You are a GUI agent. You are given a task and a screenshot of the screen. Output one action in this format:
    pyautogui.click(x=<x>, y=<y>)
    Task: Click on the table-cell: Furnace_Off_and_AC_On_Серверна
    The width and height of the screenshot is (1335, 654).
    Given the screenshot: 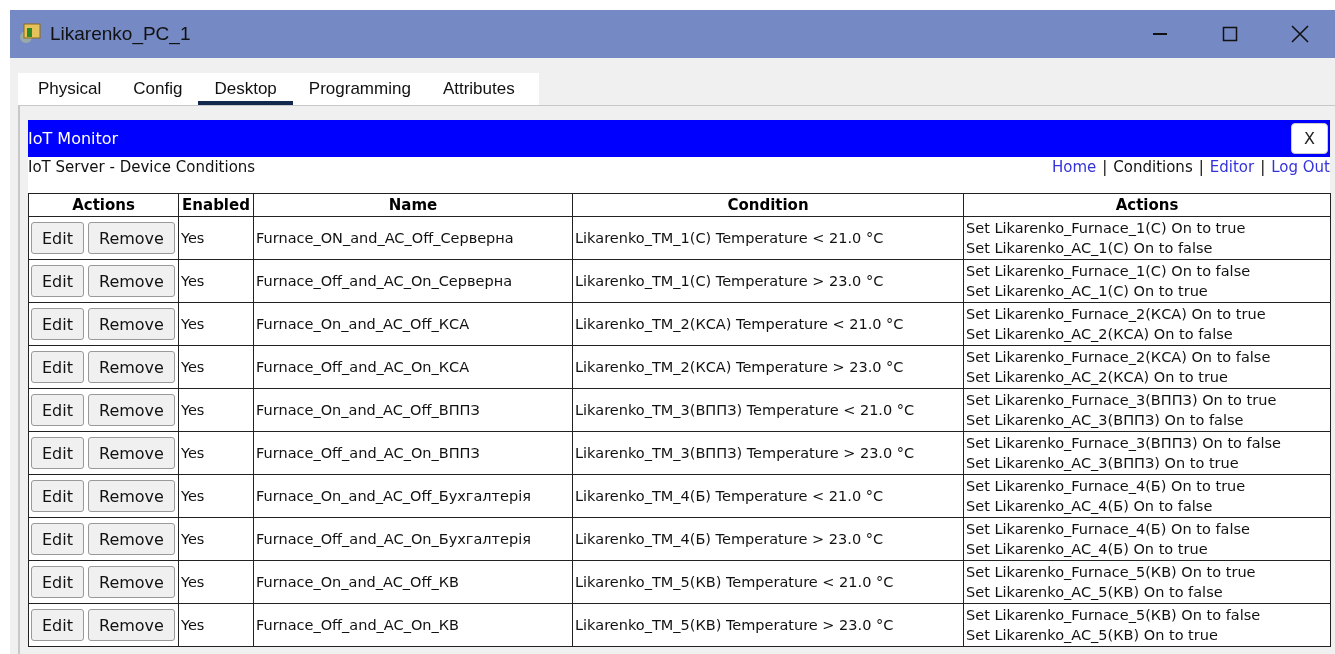 What is the action you would take?
    pyautogui.click(x=413, y=281)
    